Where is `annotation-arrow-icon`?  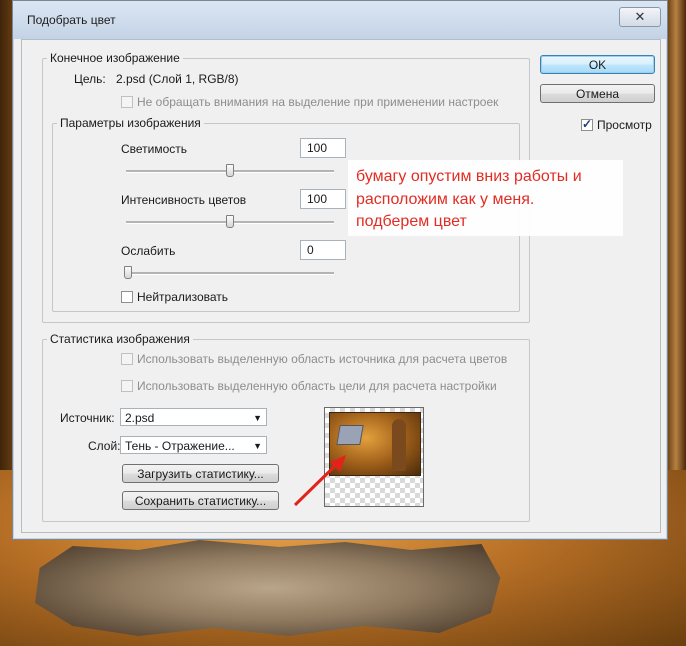 annotation-arrow-icon is located at coordinates (319, 481).